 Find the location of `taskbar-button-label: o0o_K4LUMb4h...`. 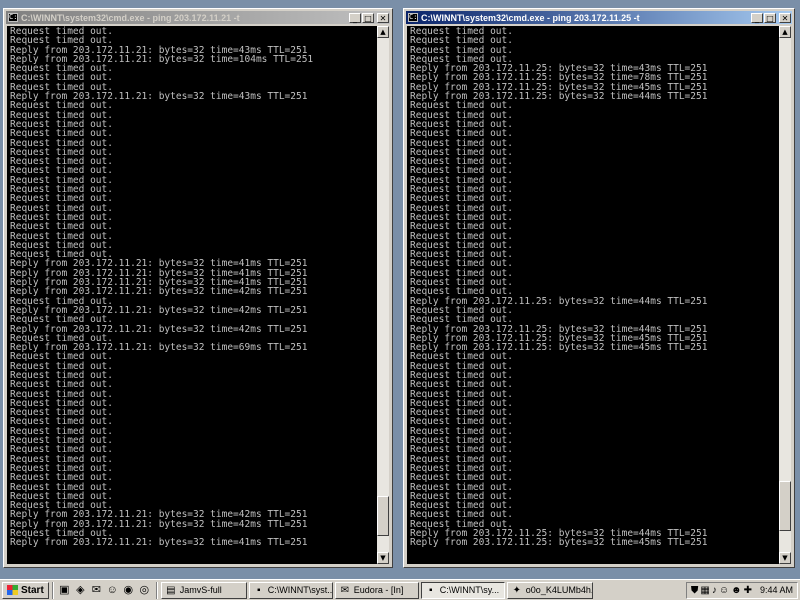

taskbar-button-label: o0o_K4LUMb4h... is located at coordinates (559, 590).